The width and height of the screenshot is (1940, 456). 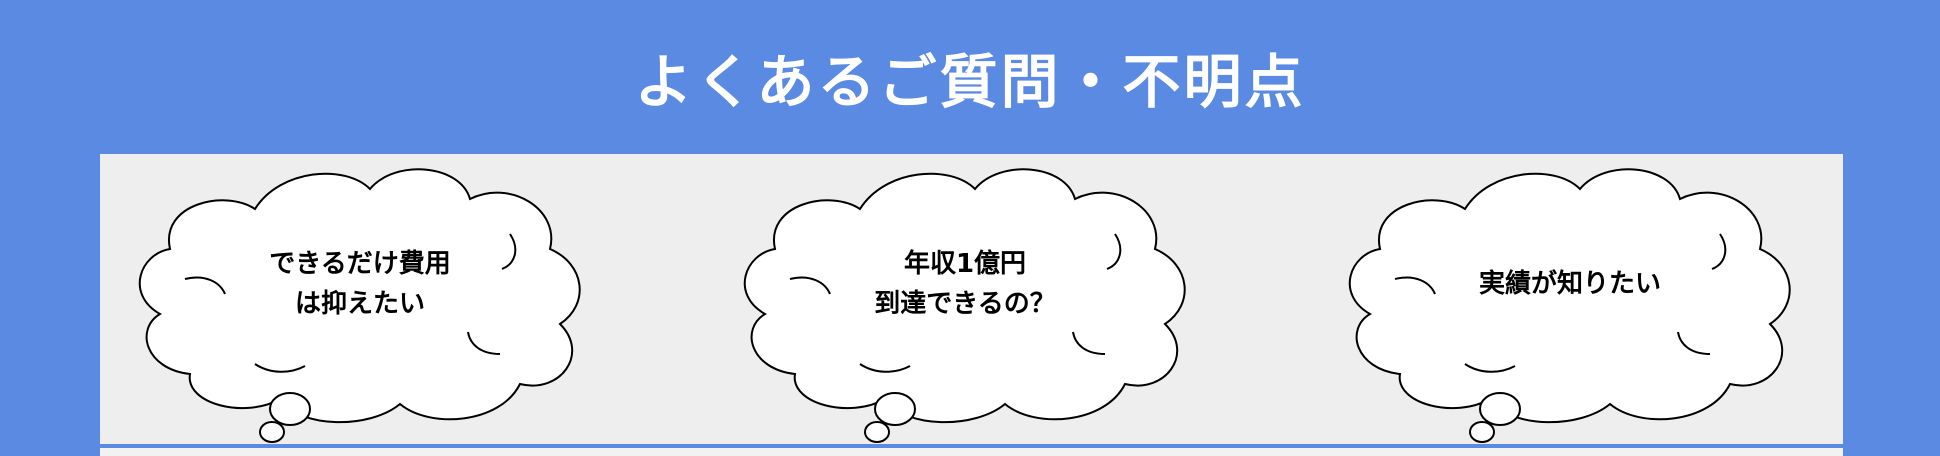 What do you see at coordinates (965, 304) in the screenshot?
I see `question-line-2: 到達できるの？` at bounding box center [965, 304].